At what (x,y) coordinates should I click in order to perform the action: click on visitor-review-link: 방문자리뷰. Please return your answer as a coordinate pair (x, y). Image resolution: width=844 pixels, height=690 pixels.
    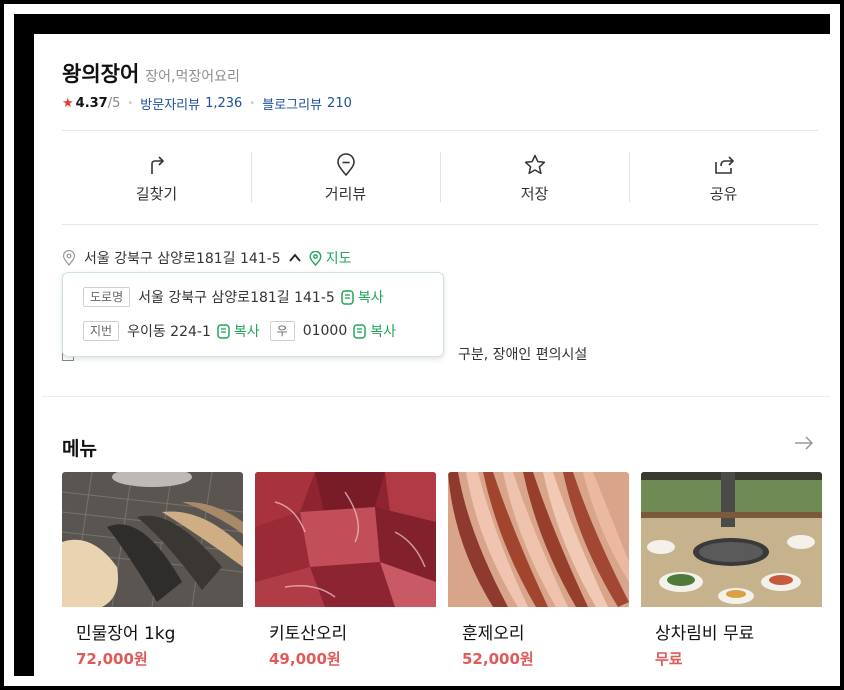
    Looking at the image, I should click on (170, 103).